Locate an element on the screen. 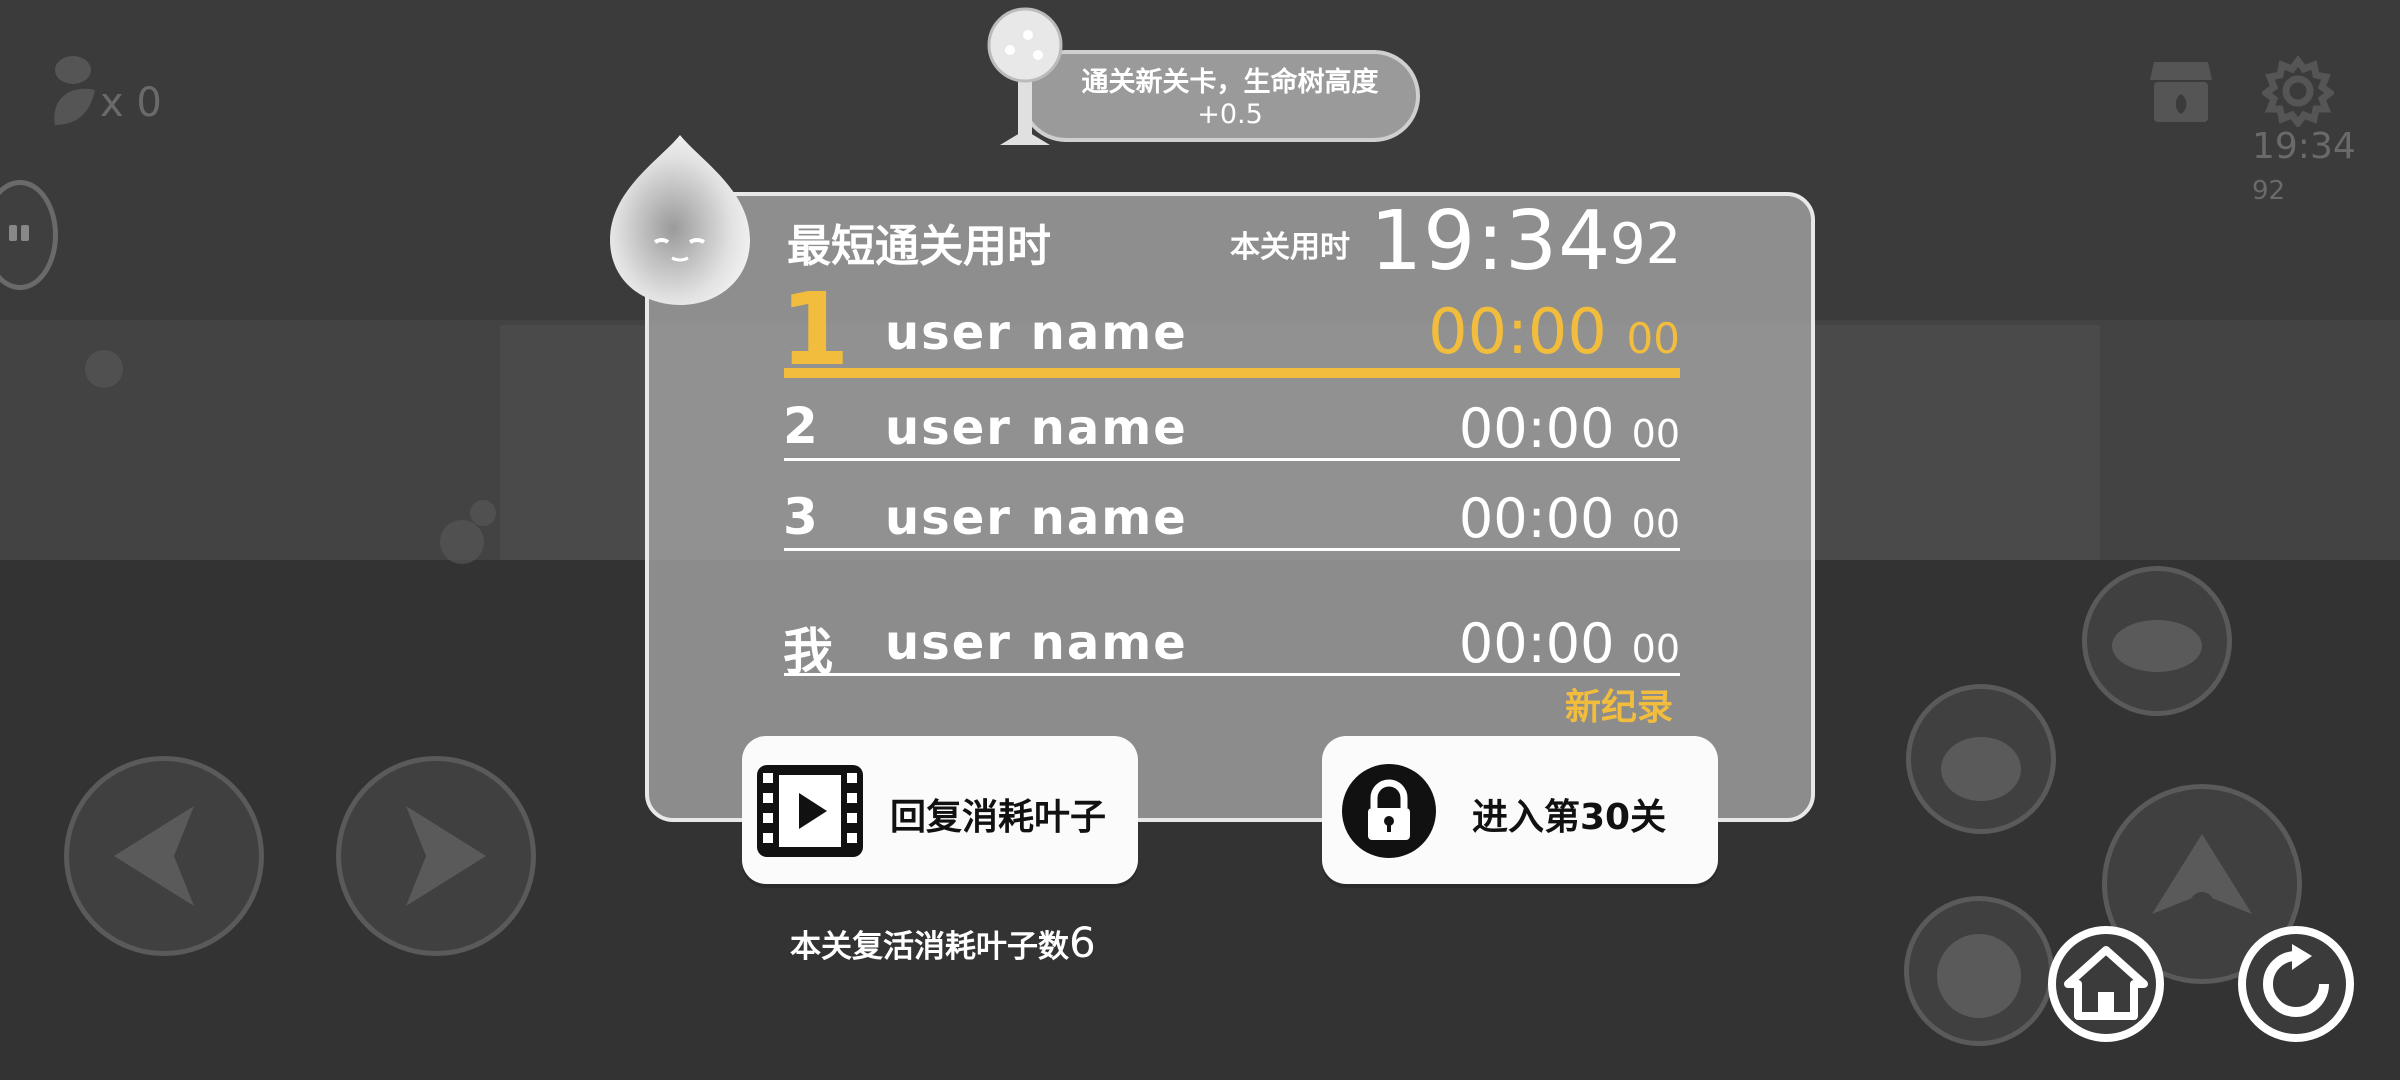 The image size is (2400, 1080). next-level-label: 进入第30关 is located at coordinates (1569, 817).